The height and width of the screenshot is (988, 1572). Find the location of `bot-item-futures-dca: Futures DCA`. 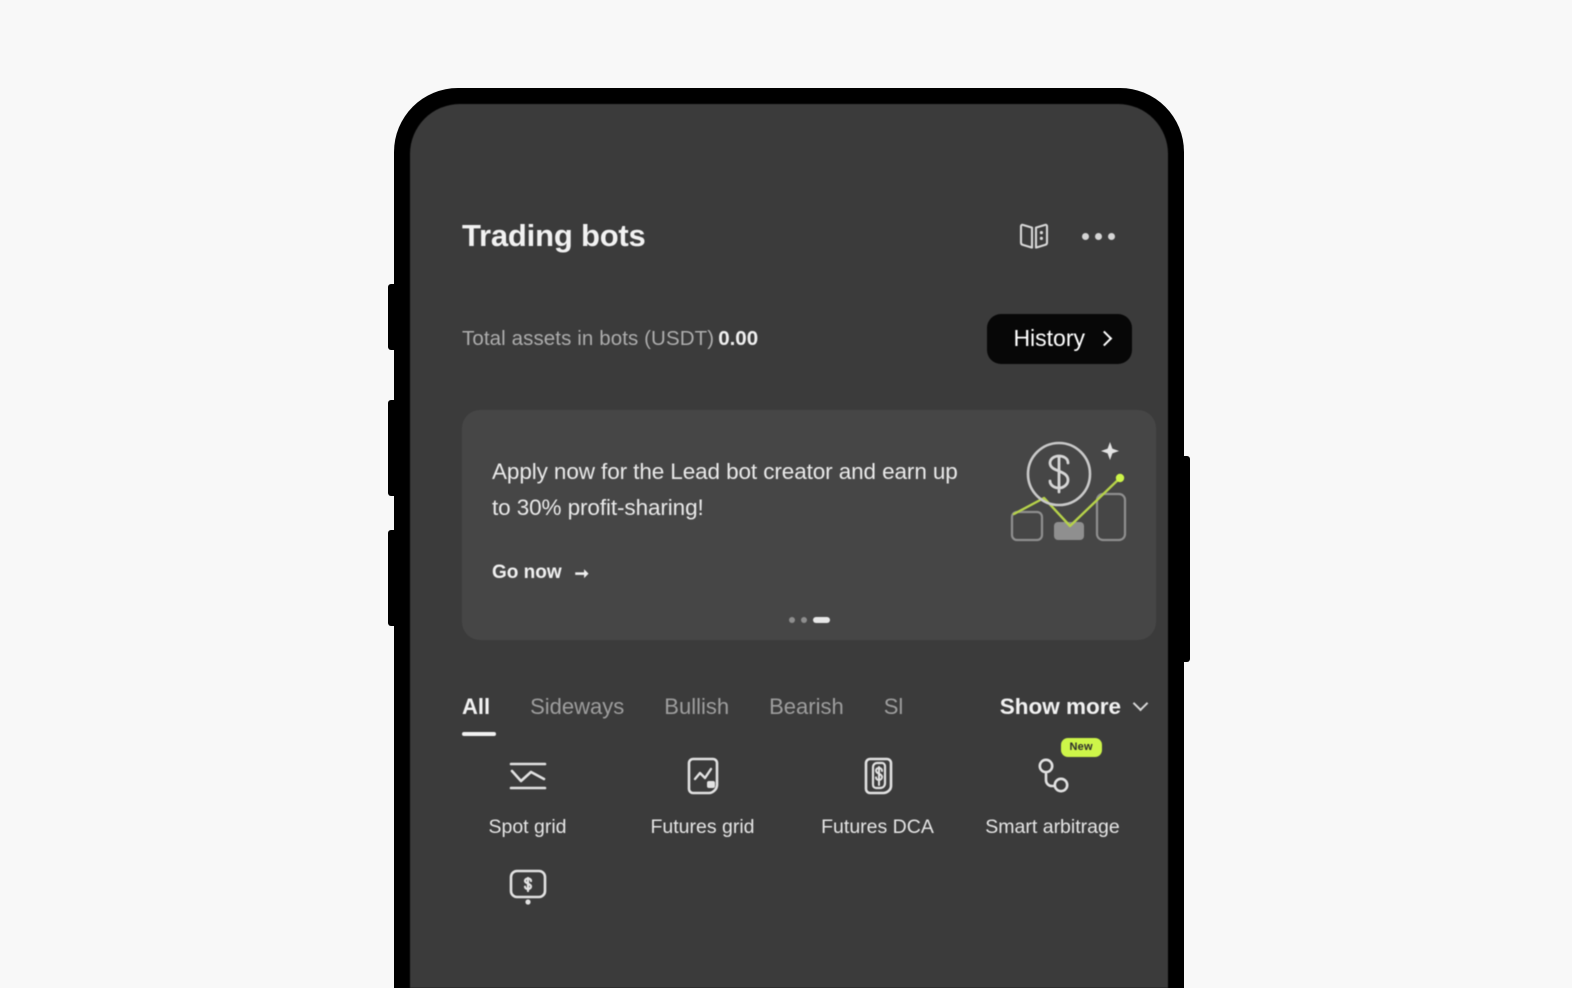

bot-item-futures-dca: Futures DCA is located at coordinates (877, 794).